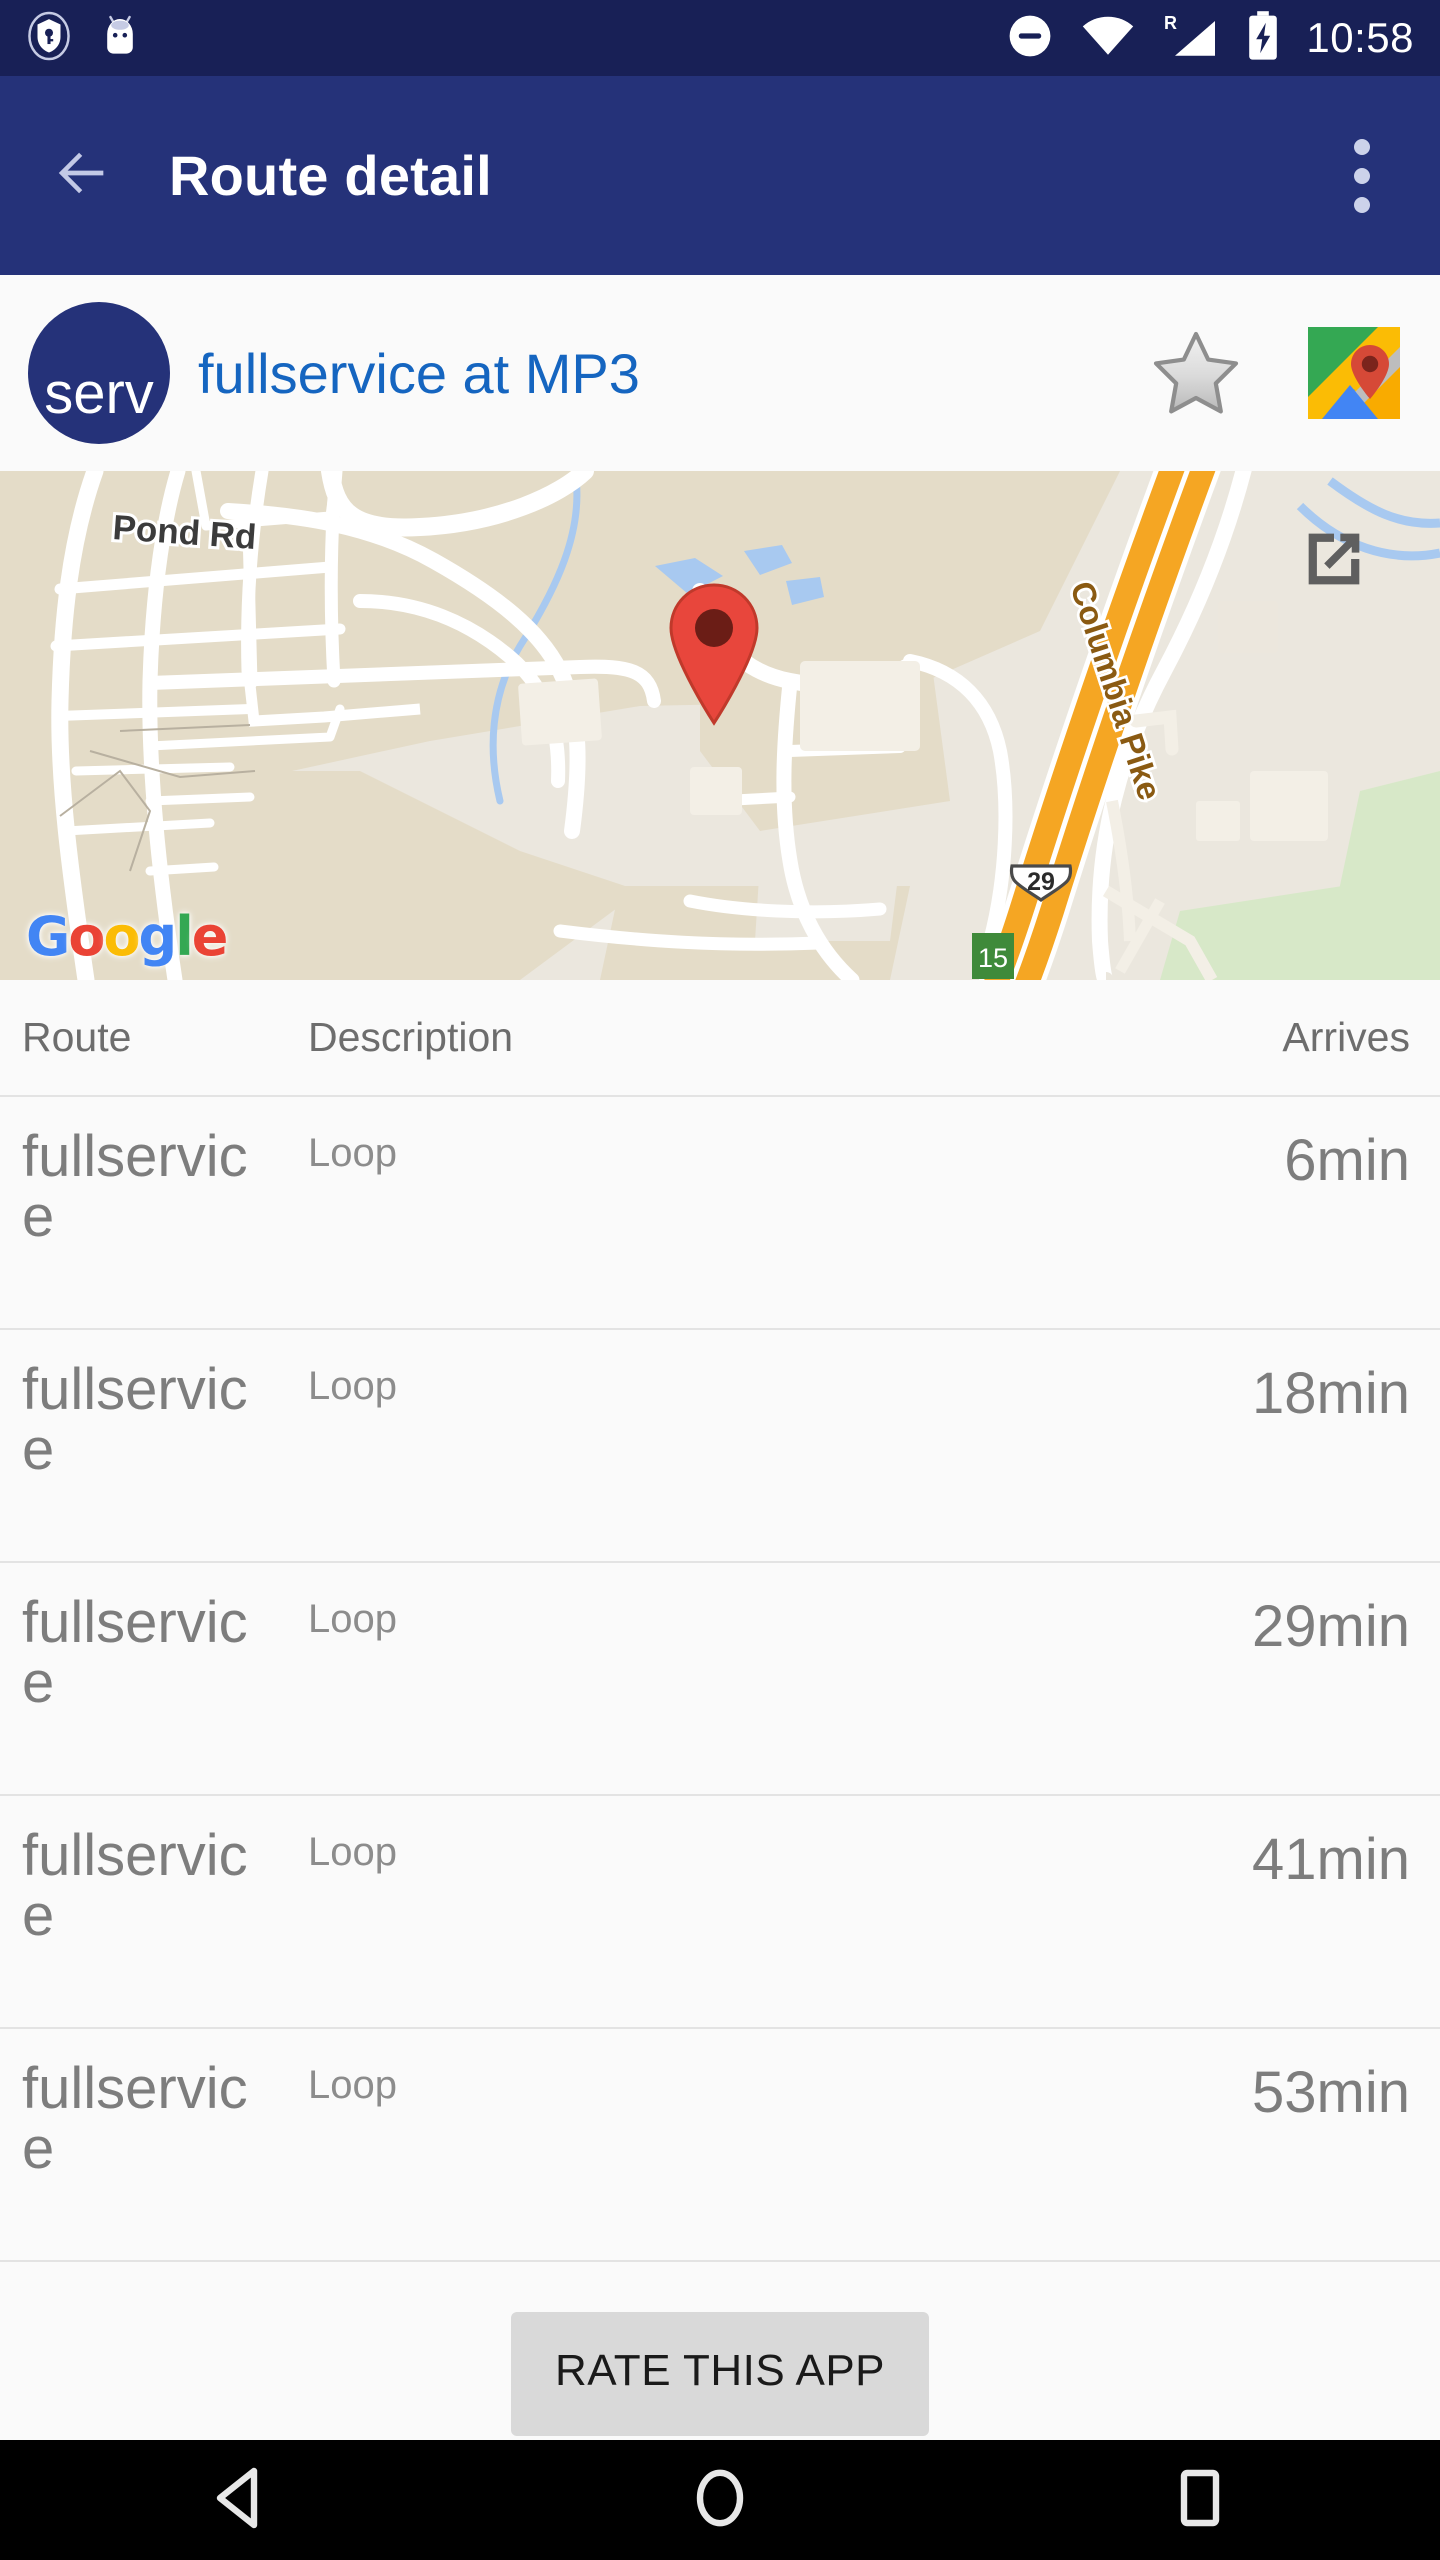  What do you see at coordinates (1191, 38) in the screenshot?
I see `signal-roaming-icon: R` at bounding box center [1191, 38].